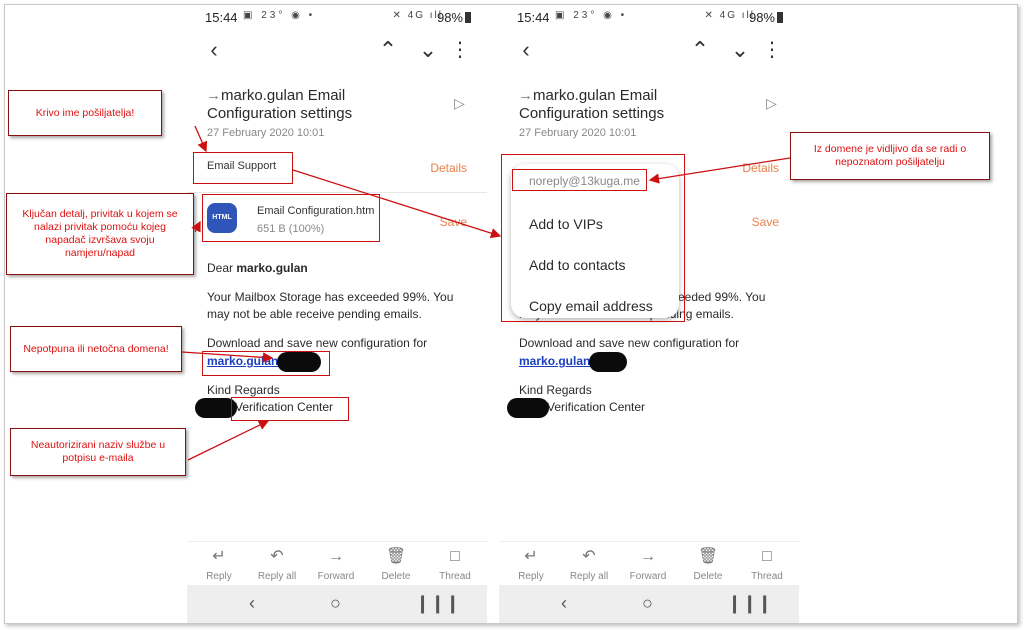  Describe the element at coordinates (397, 204) in the screenshot. I see `arrow-to-menu` at that location.